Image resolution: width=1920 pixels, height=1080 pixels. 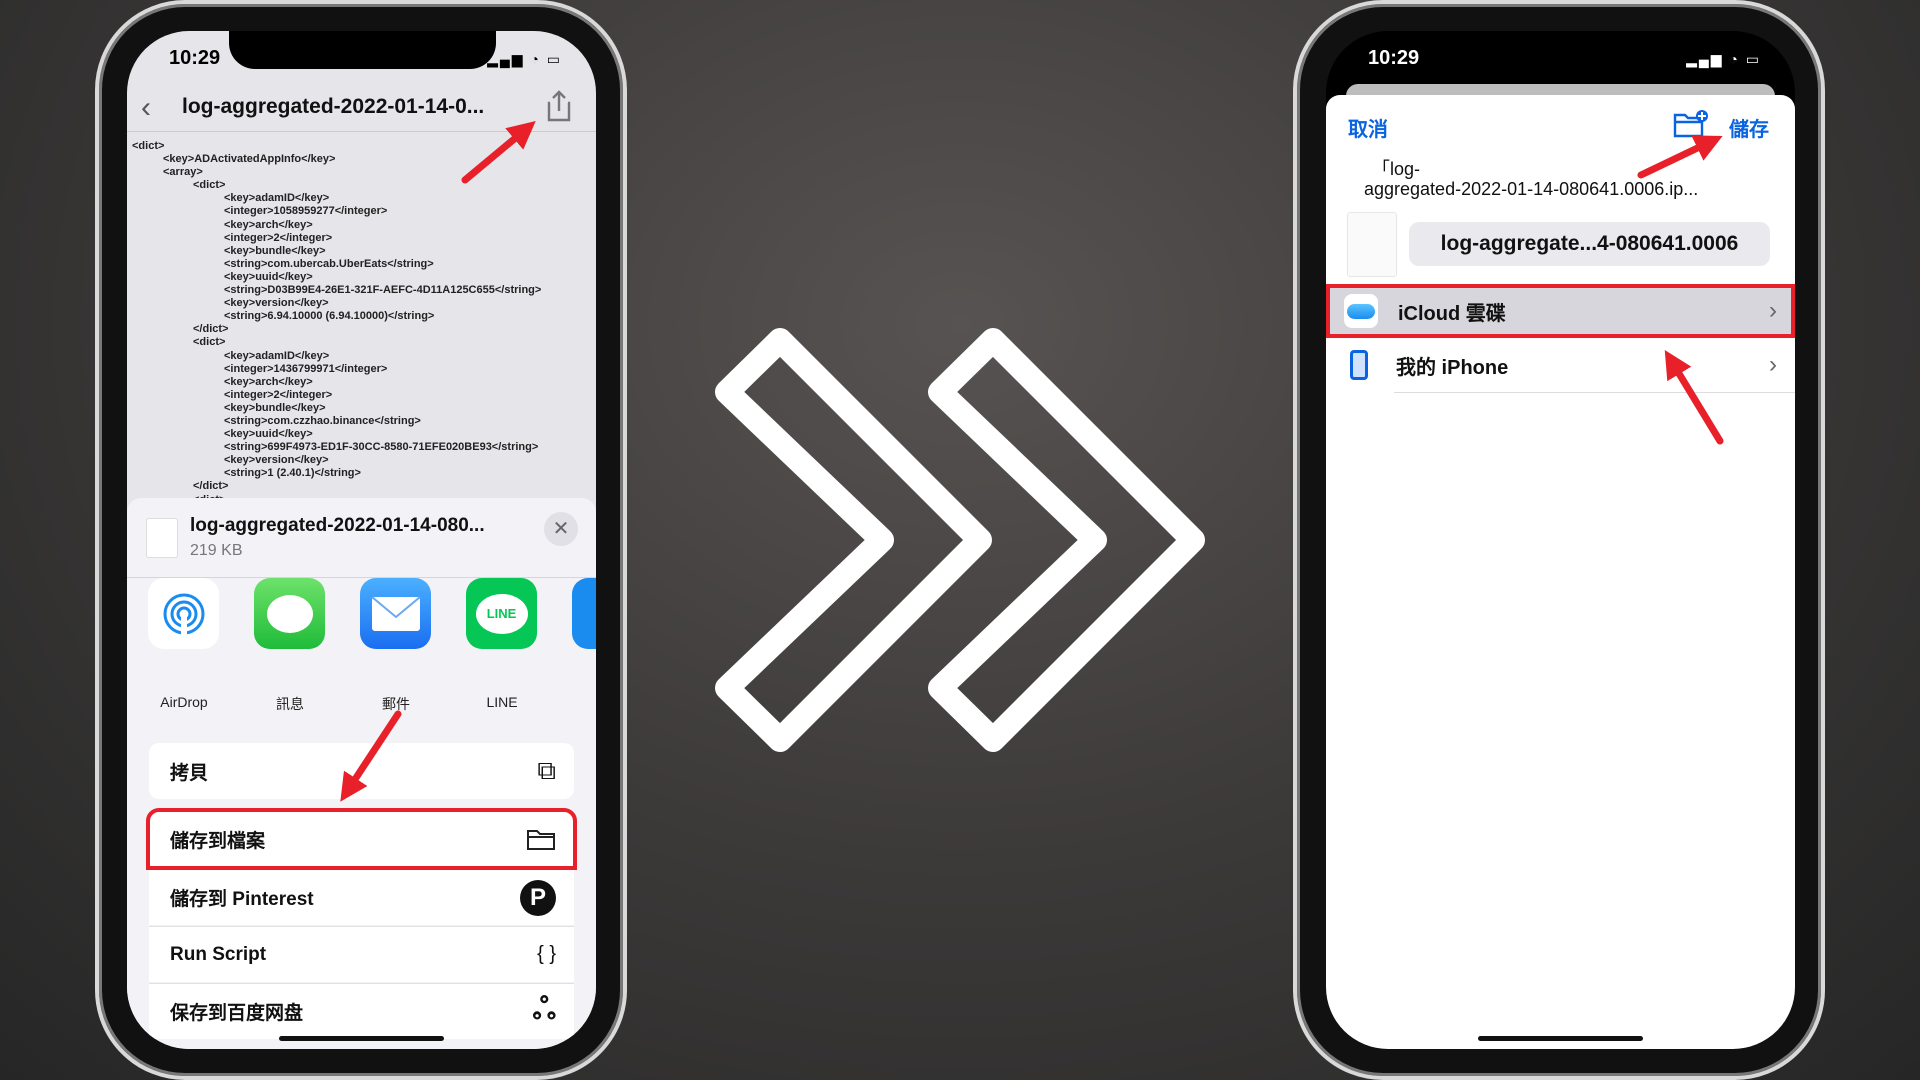 What do you see at coordinates (541, 840) in the screenshot?
I see `folder-icon` at bounding box center [541, 840].